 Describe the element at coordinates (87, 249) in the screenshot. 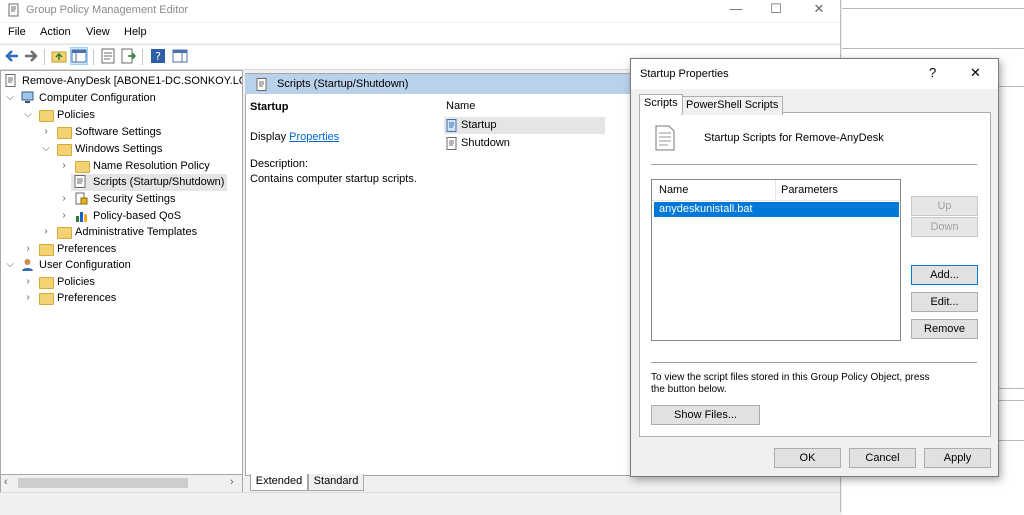

I see `tree-label: Preferences` at that location.